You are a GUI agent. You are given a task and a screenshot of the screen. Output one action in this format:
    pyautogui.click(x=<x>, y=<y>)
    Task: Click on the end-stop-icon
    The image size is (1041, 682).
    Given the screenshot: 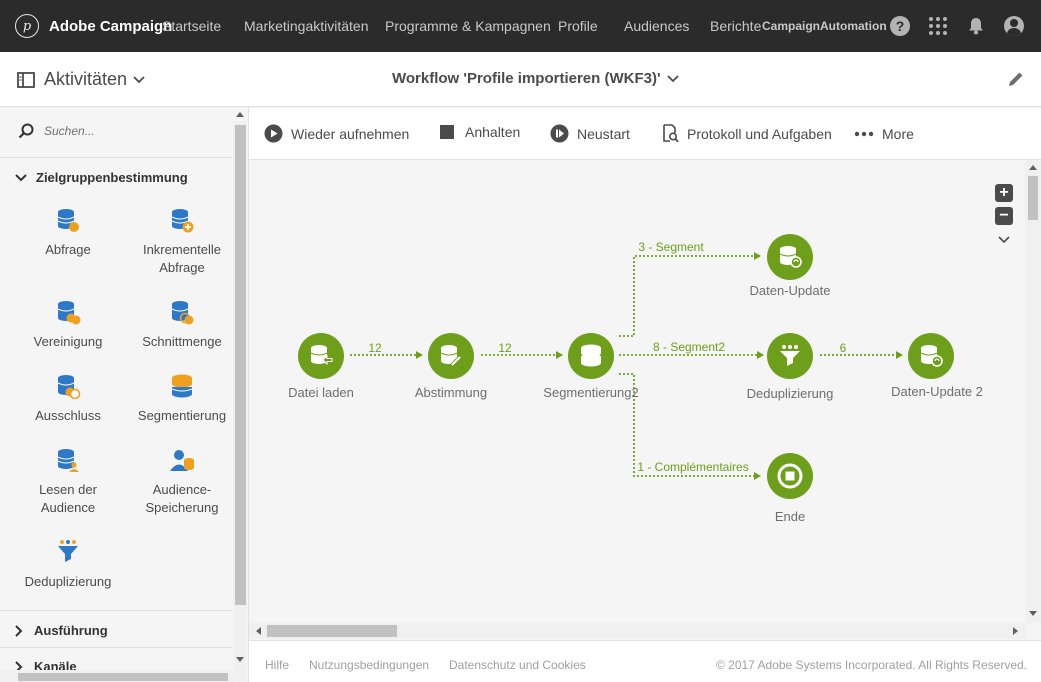 What is the action you would take?
    pyautogui.click(x=790, y=476)
    